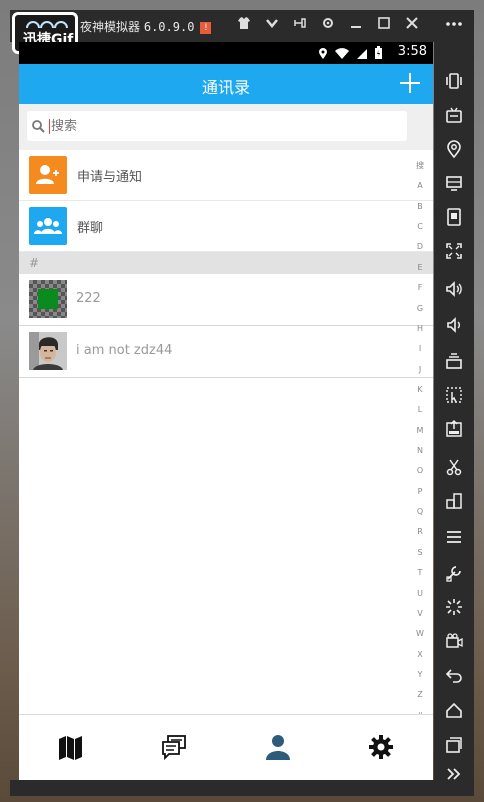 Image resolution: width=484 pixels, height=802 pixels. Describe the element at coordinates (48, 226) in the screenshot. I see `group-icon` at that location.